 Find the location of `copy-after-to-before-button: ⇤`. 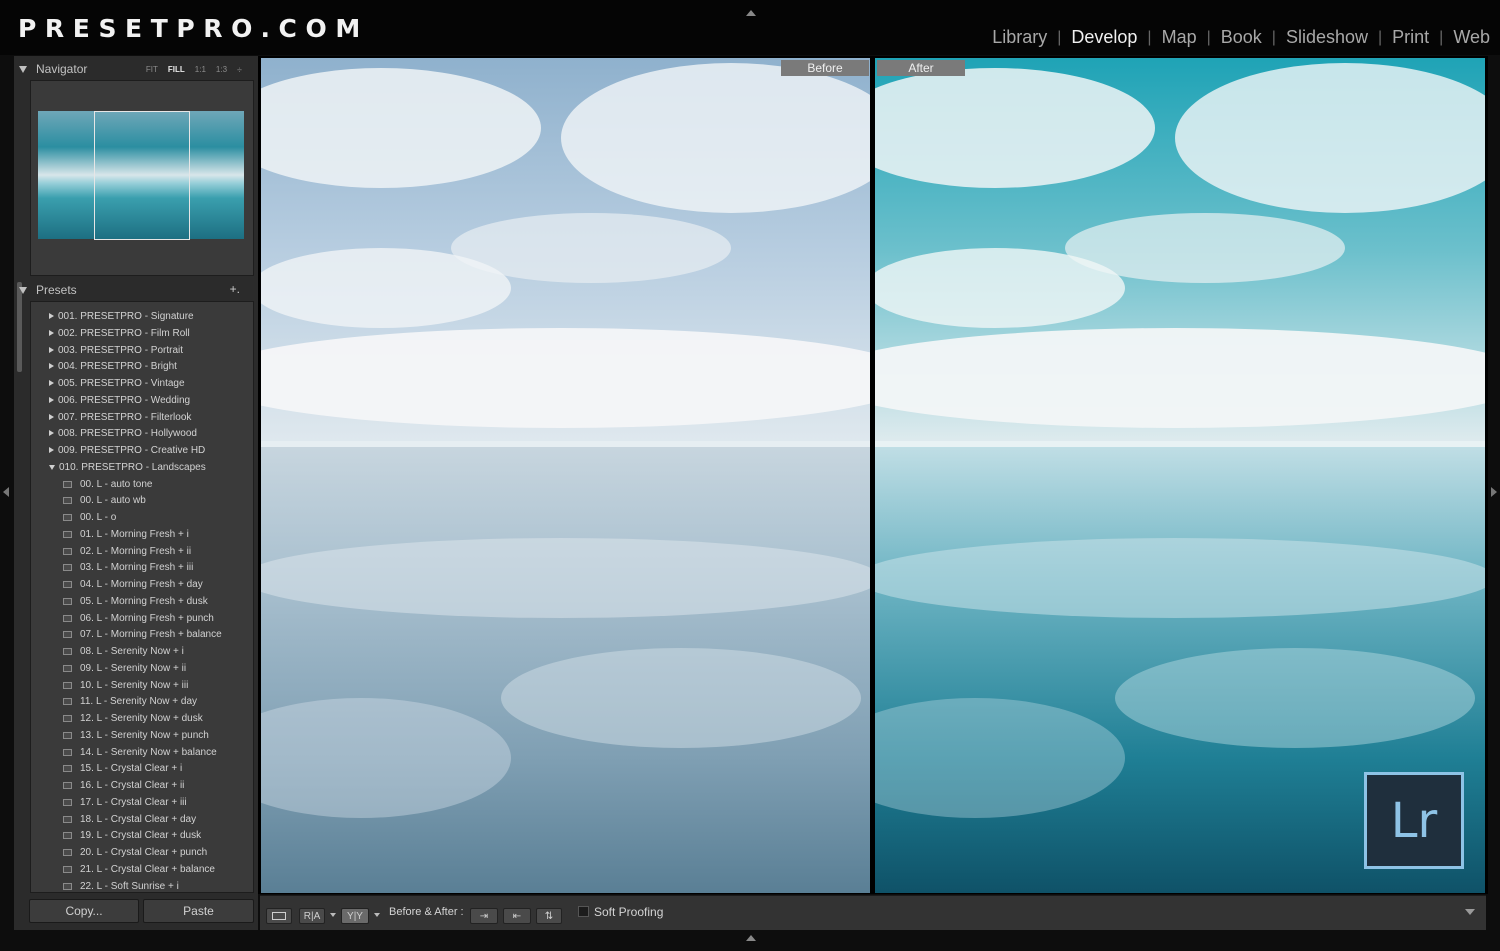

copy-after-to-before-button: ⇤ is located at coordinates (517, 916).